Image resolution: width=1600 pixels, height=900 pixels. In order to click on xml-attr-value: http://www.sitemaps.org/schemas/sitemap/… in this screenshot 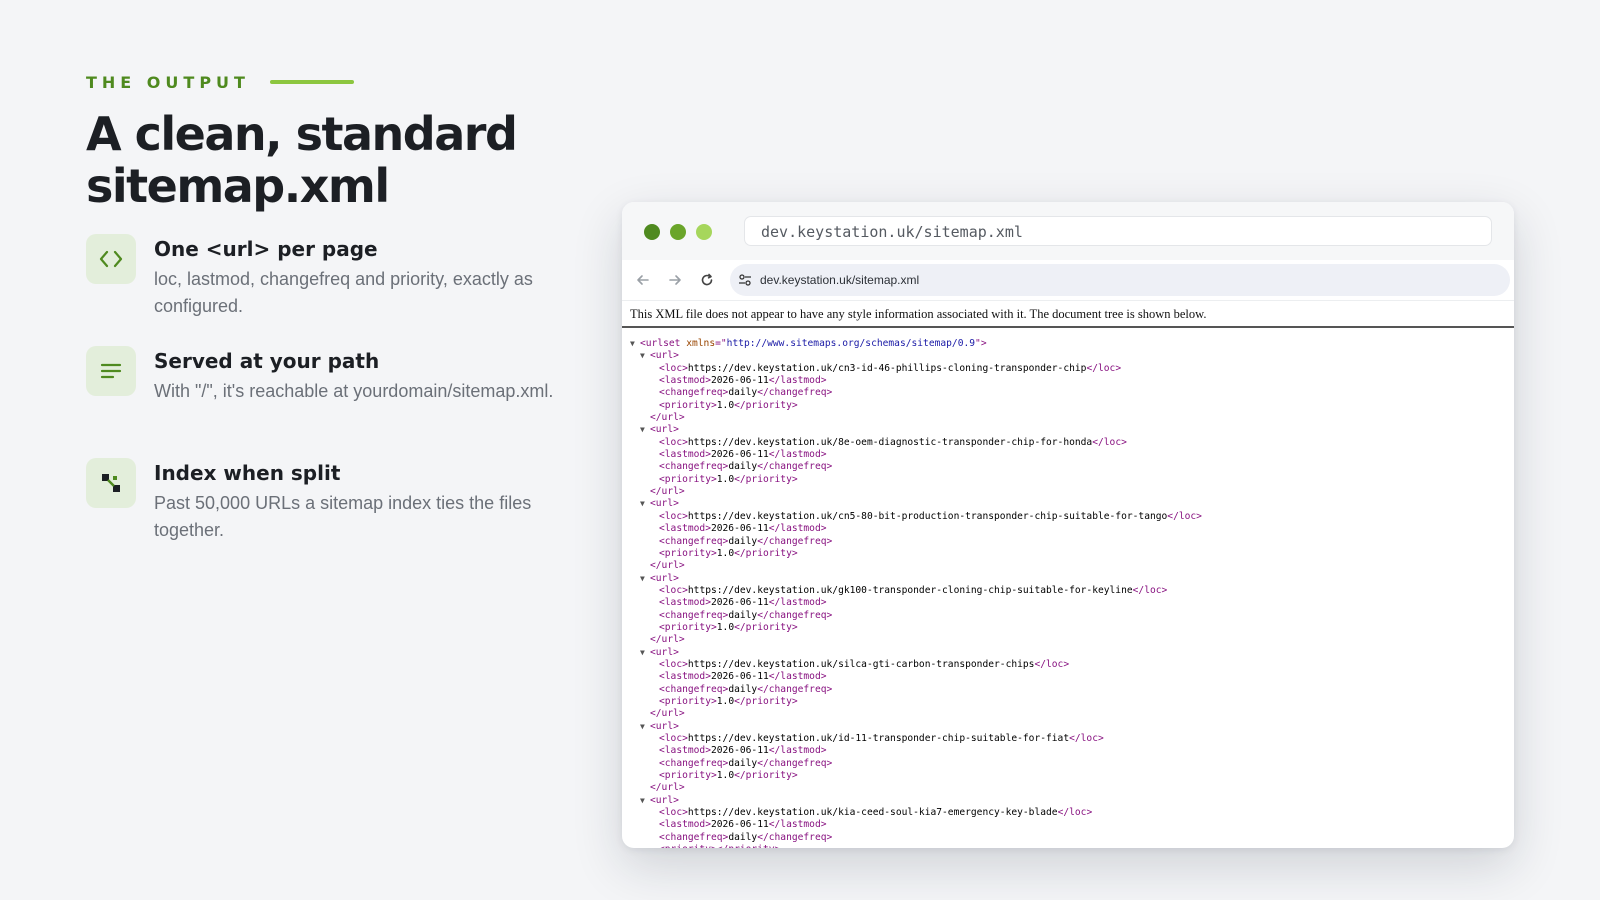, I will do `click(851, 343)`.